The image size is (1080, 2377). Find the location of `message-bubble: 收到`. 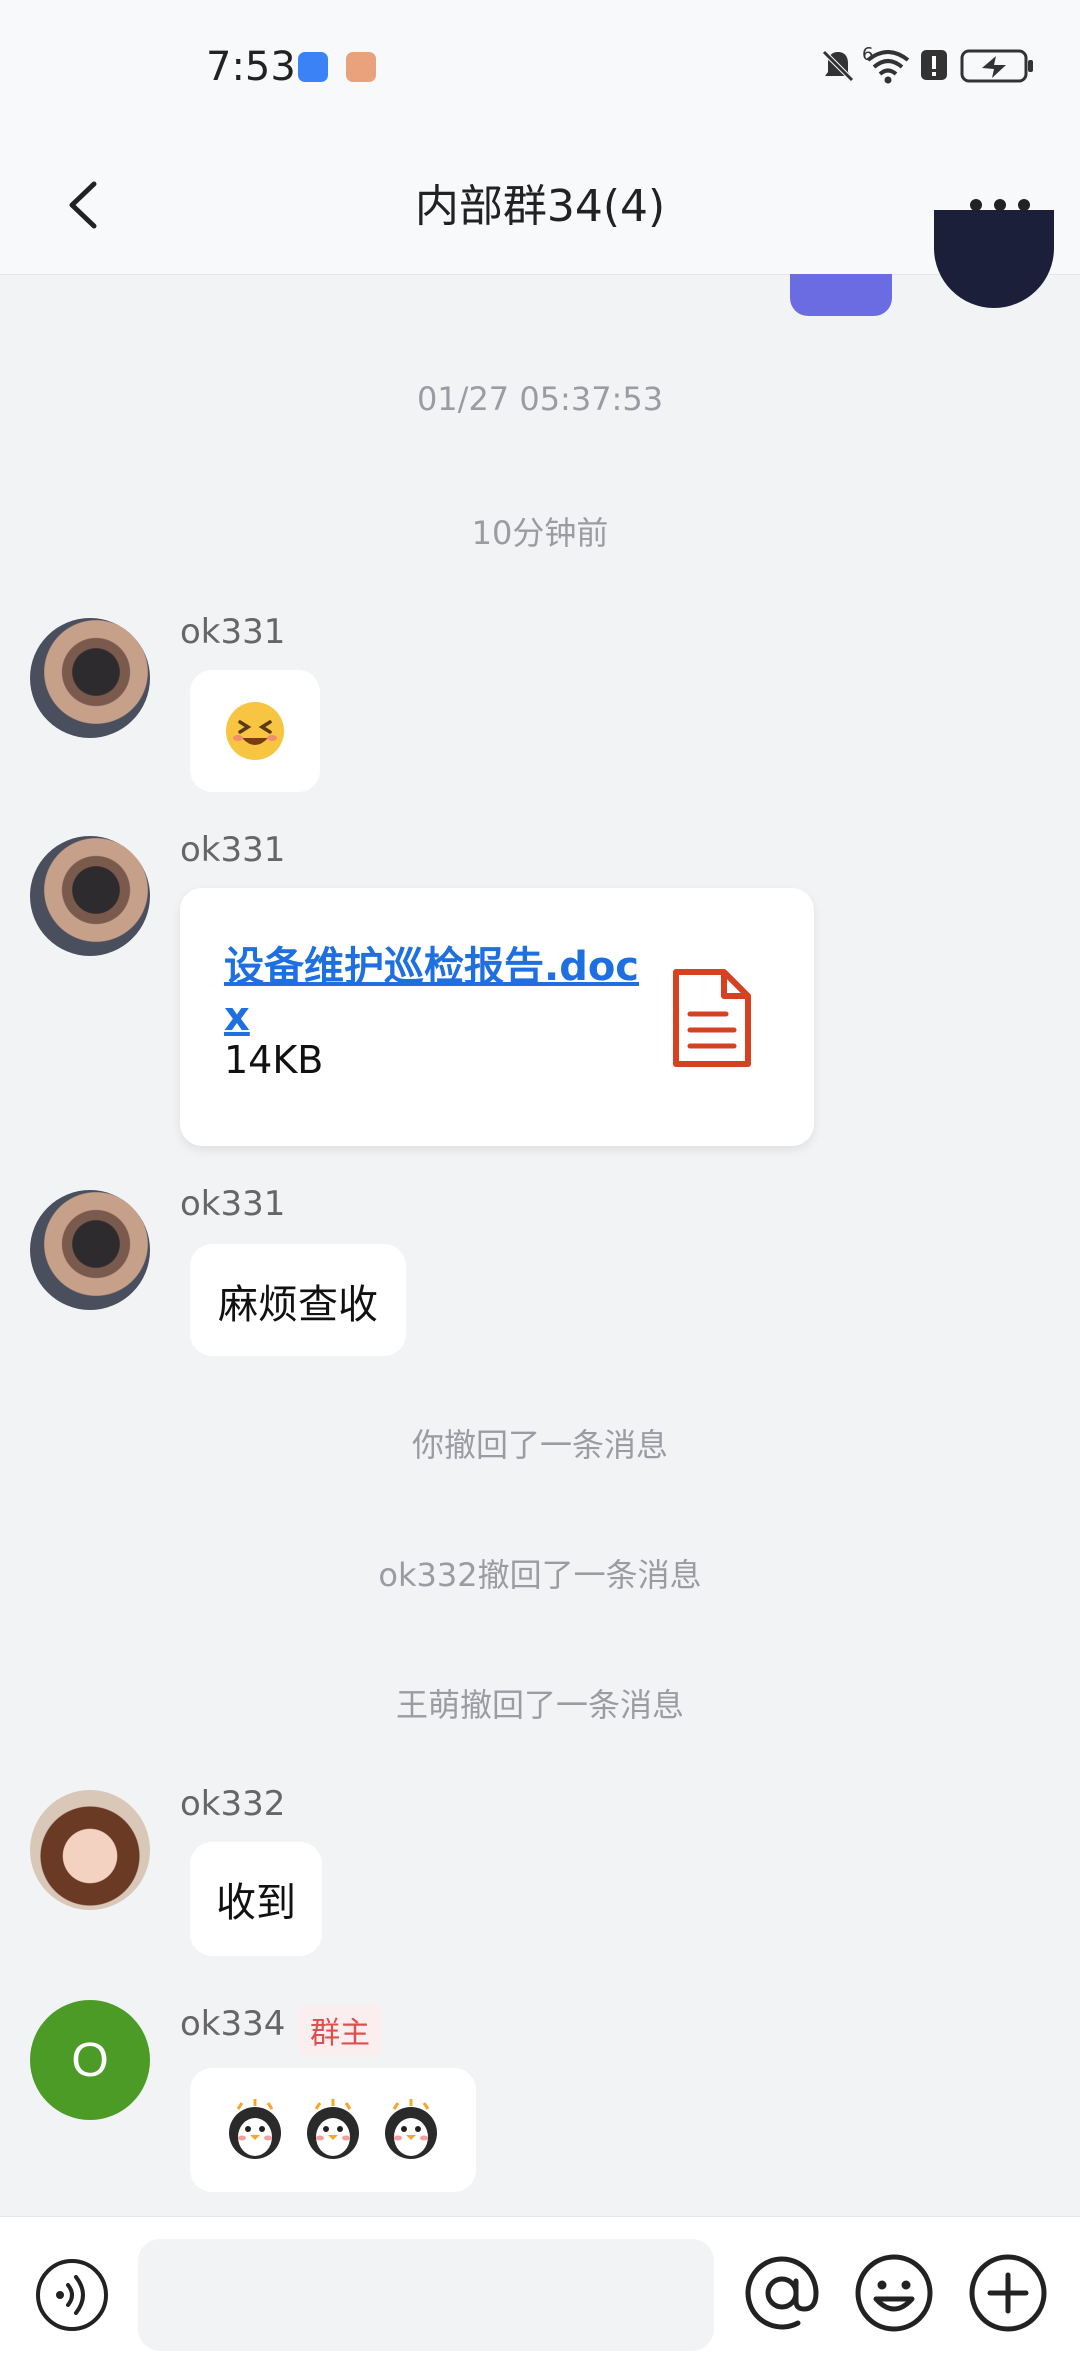

message-bubble: 收到 is located at coordinates (256, 1899).